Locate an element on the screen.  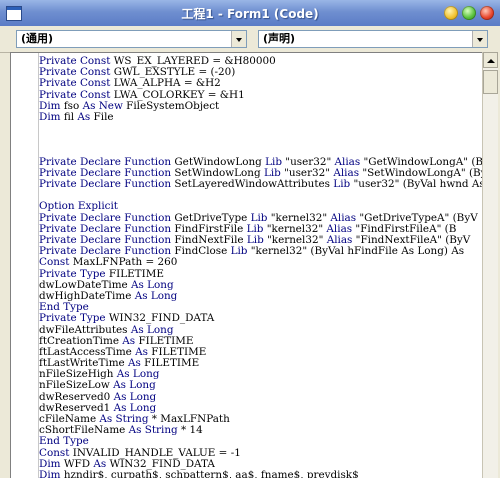
code-text: ftLastAccessTime is located at coordinates (87, 351).